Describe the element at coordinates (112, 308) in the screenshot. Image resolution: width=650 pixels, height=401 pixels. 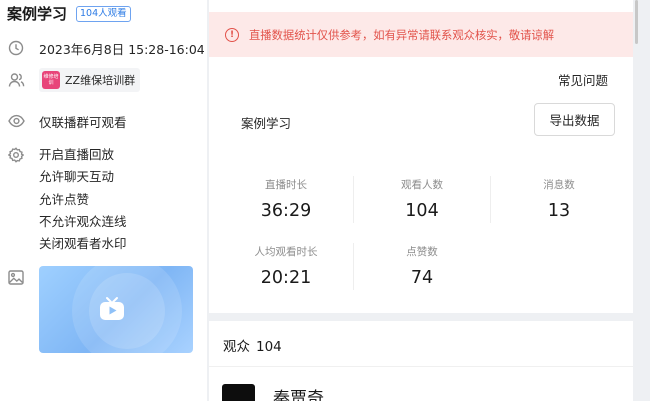
I see `tv-icon` at that location.